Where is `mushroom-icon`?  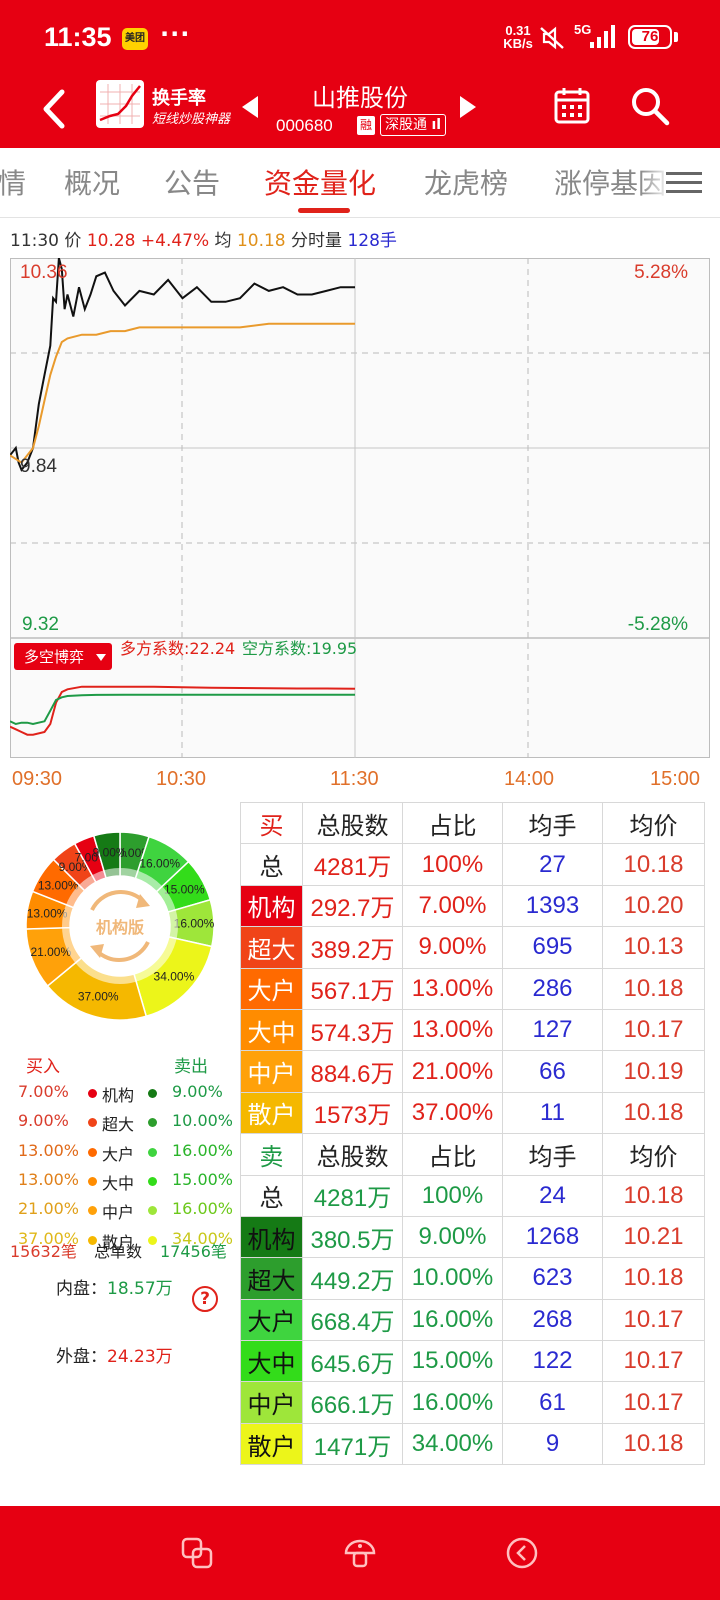
mushroom-icon is located at coordinates (360, 1553).